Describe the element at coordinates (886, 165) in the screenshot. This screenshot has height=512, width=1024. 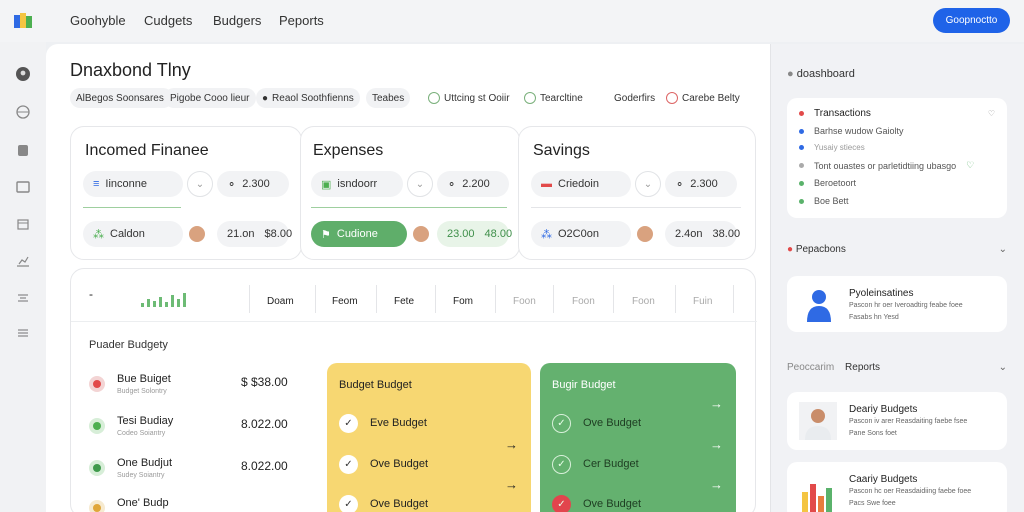
I see `transaction-row: Tont ouastes or parletidtiing ubasgo ♡` at that location.